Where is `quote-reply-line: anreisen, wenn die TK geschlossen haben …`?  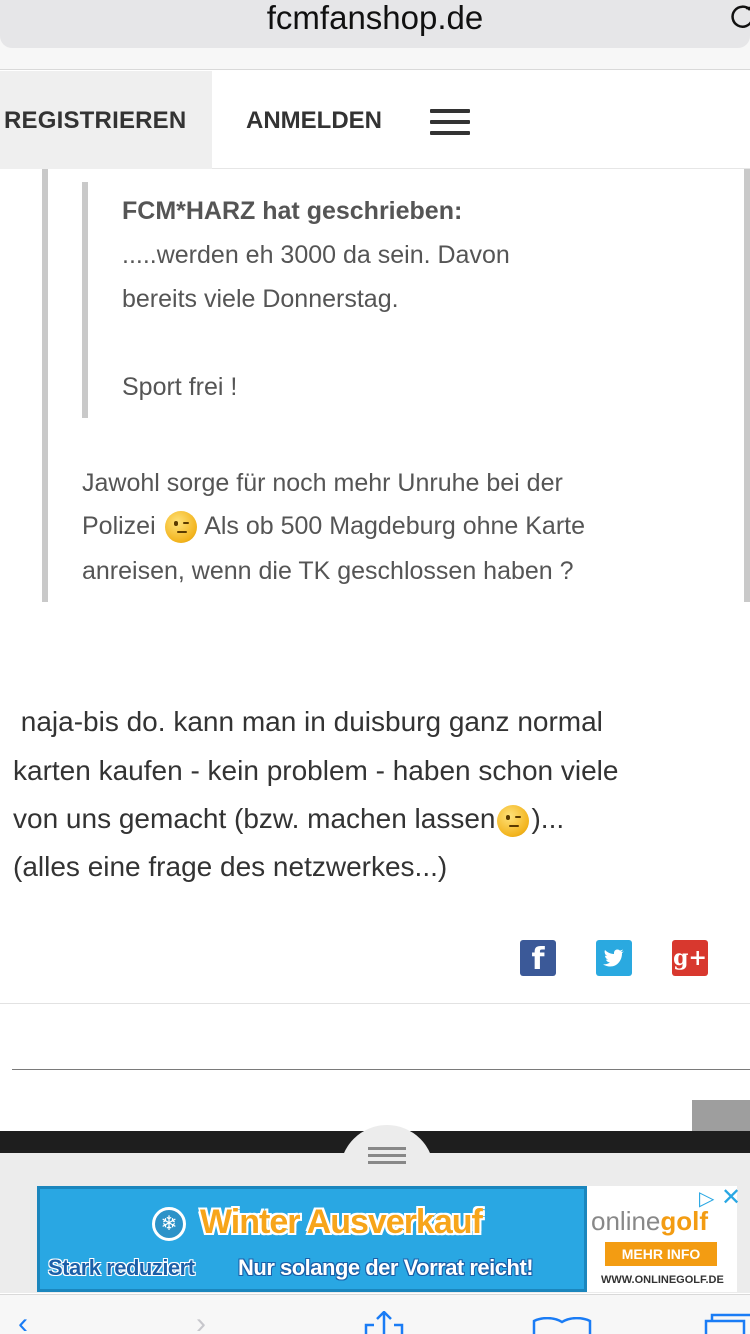
quote-reply-line: anreisen, wenn die TK geschlossen haben … is located at coordinates (328, 571).